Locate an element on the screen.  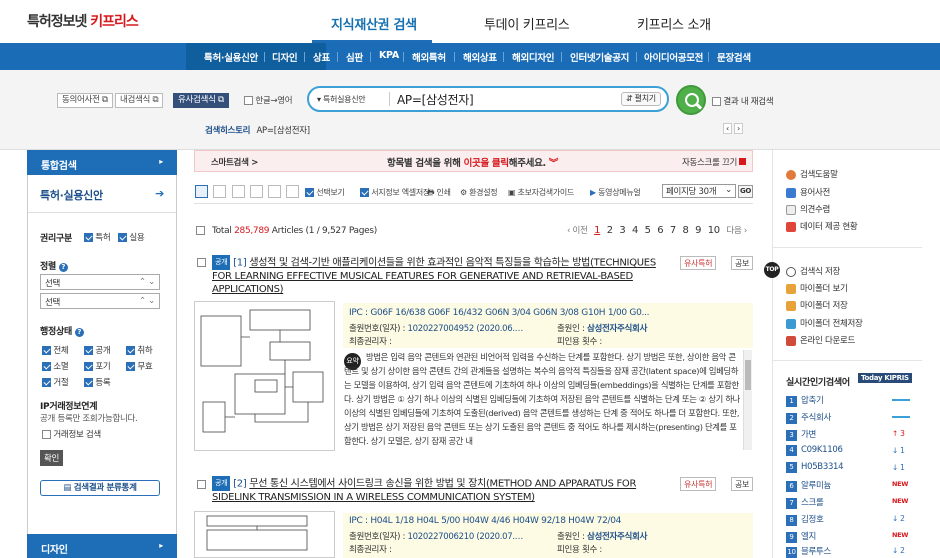
rank-item: 8 김정호 is located at coordinates (805, 519).